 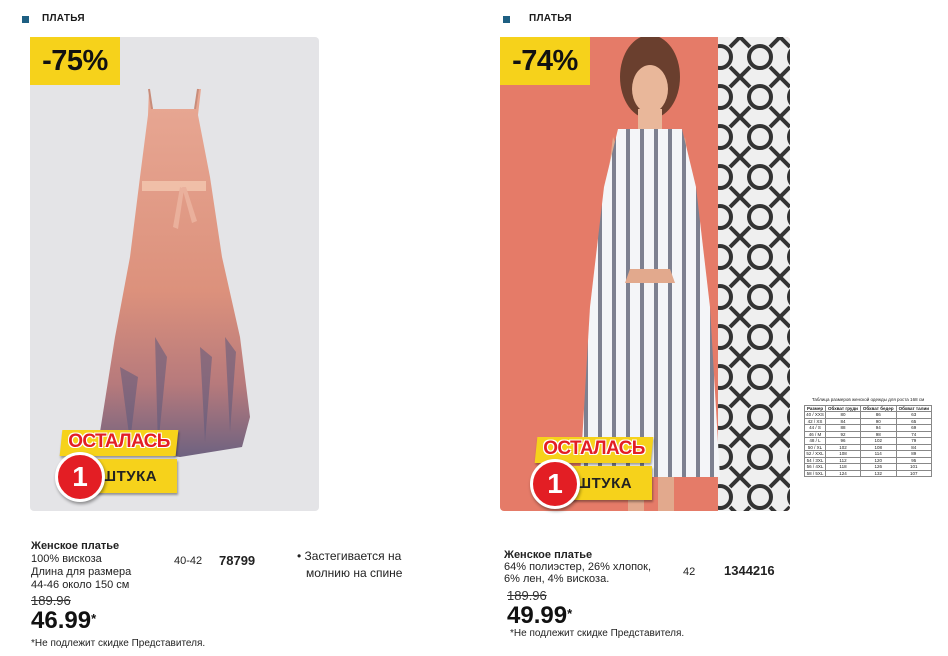 I want to click on section-marker-left, so click(x=25, y=19).